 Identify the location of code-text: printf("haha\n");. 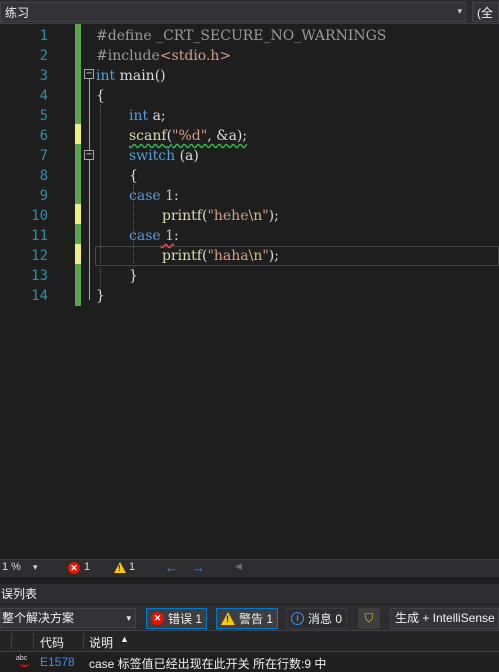
(220, 256).